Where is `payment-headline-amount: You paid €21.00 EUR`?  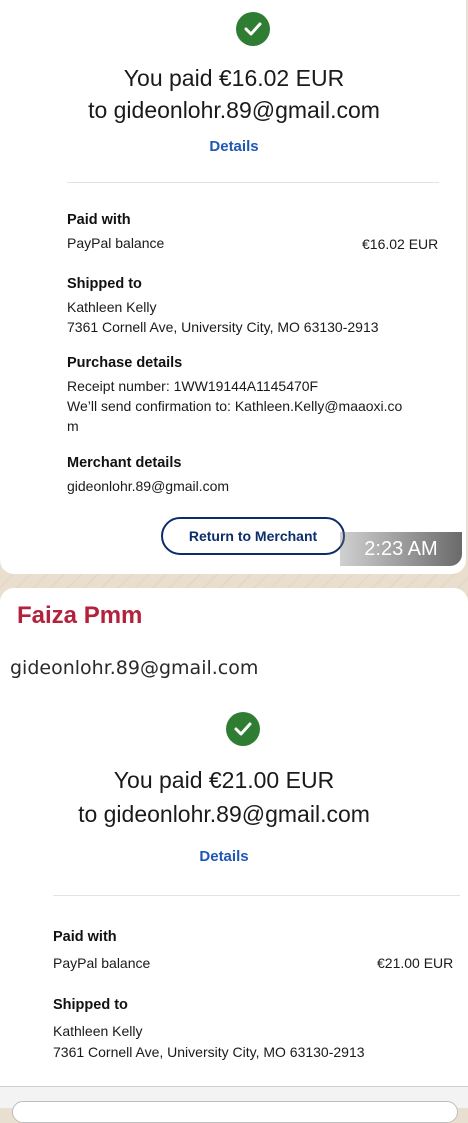
payment-headline-amount: You paid €21.00 EUR is located at coordinates (224, 780).